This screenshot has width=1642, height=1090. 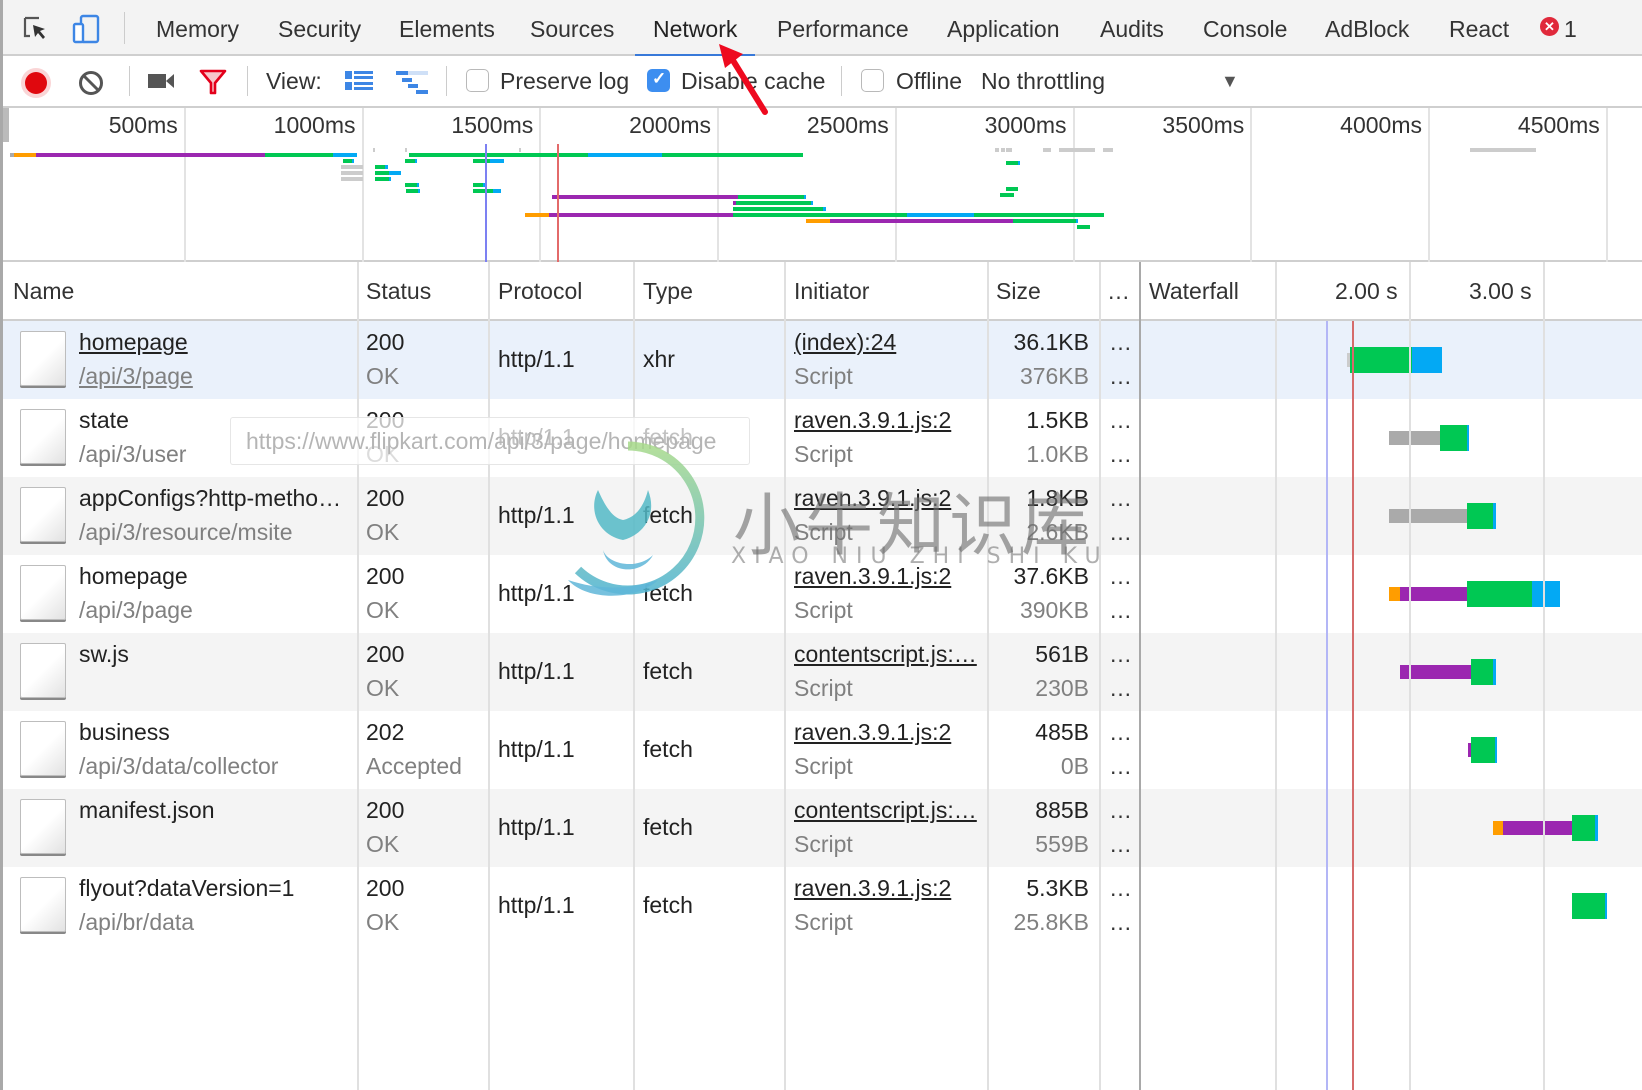 What do you see at coordinates (43, 291) in the screenshot?
I see `column-header-name: Name` at bounding box center [43, 291].